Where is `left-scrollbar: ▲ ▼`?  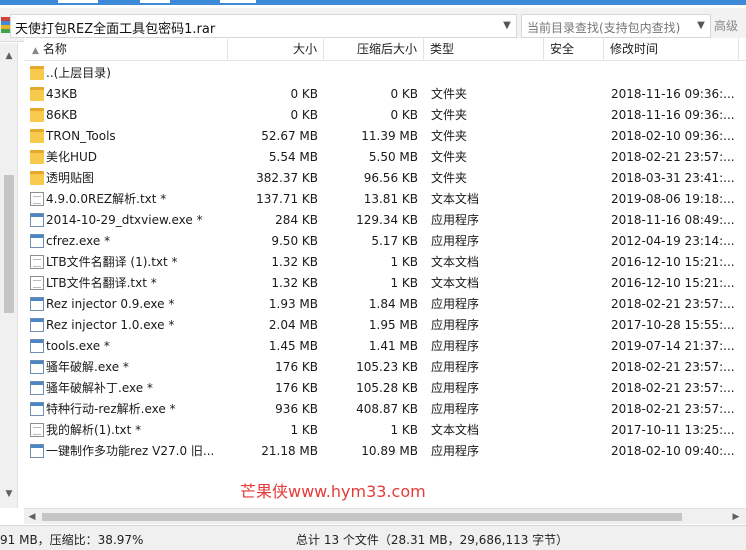
left-scrollbar: ▲ ▼ is located at coordinates (9, 275).